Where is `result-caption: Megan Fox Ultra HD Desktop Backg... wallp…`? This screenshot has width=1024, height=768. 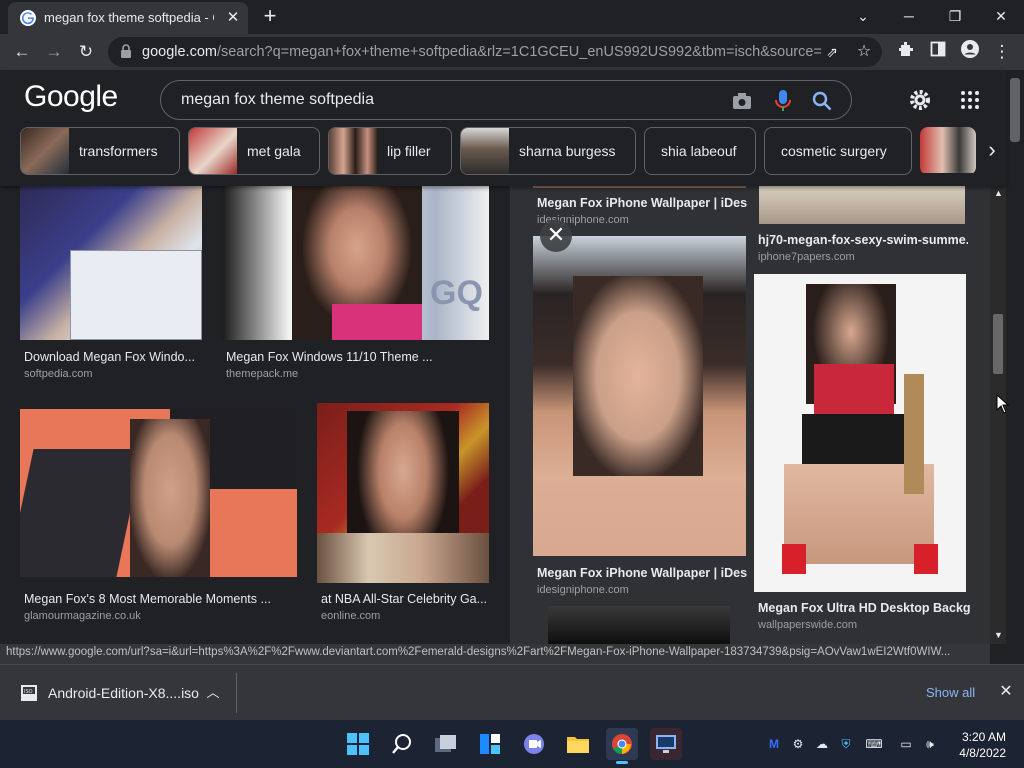 result-caption: Megan Fox Ultra HD Desktop Backg... wallp… is located at coordinates (864, 616).